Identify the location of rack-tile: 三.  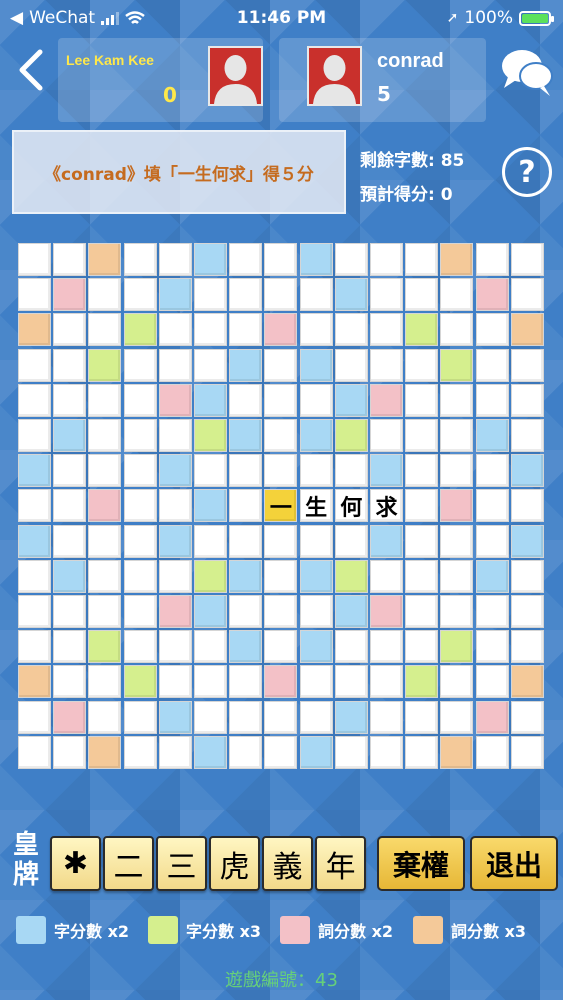
(181, 863).